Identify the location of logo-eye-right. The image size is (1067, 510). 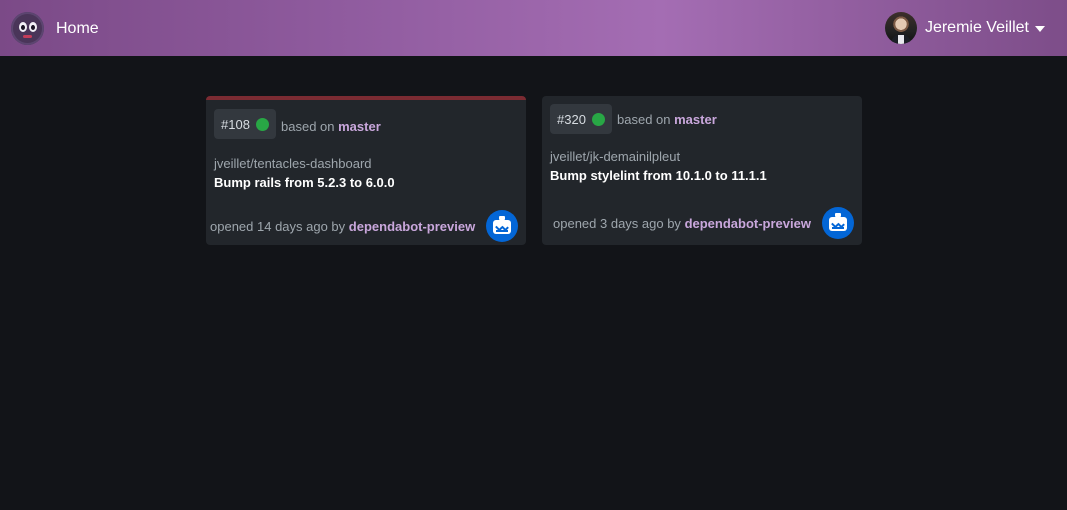
(33, 27).